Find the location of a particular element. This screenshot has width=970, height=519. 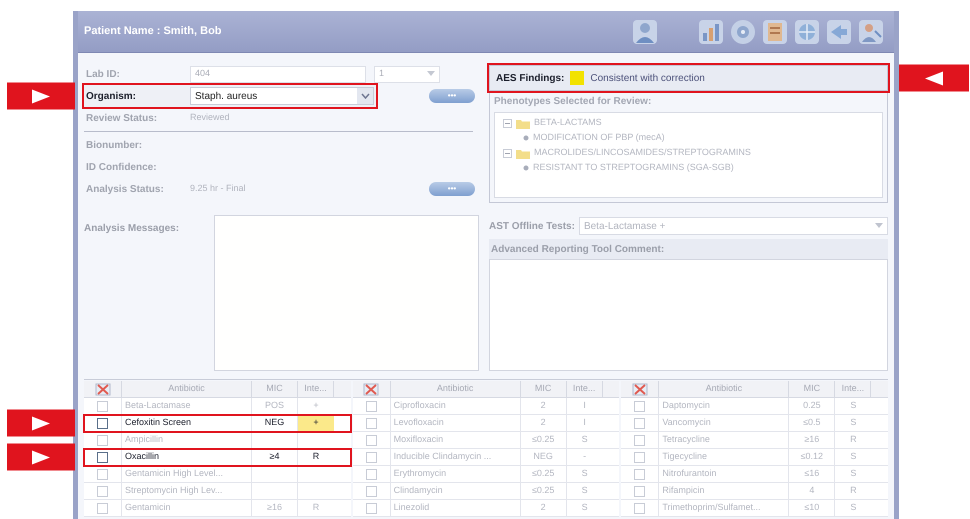

analysis-messages-label: Analysis Messages: is located at coordinates (132, 229).